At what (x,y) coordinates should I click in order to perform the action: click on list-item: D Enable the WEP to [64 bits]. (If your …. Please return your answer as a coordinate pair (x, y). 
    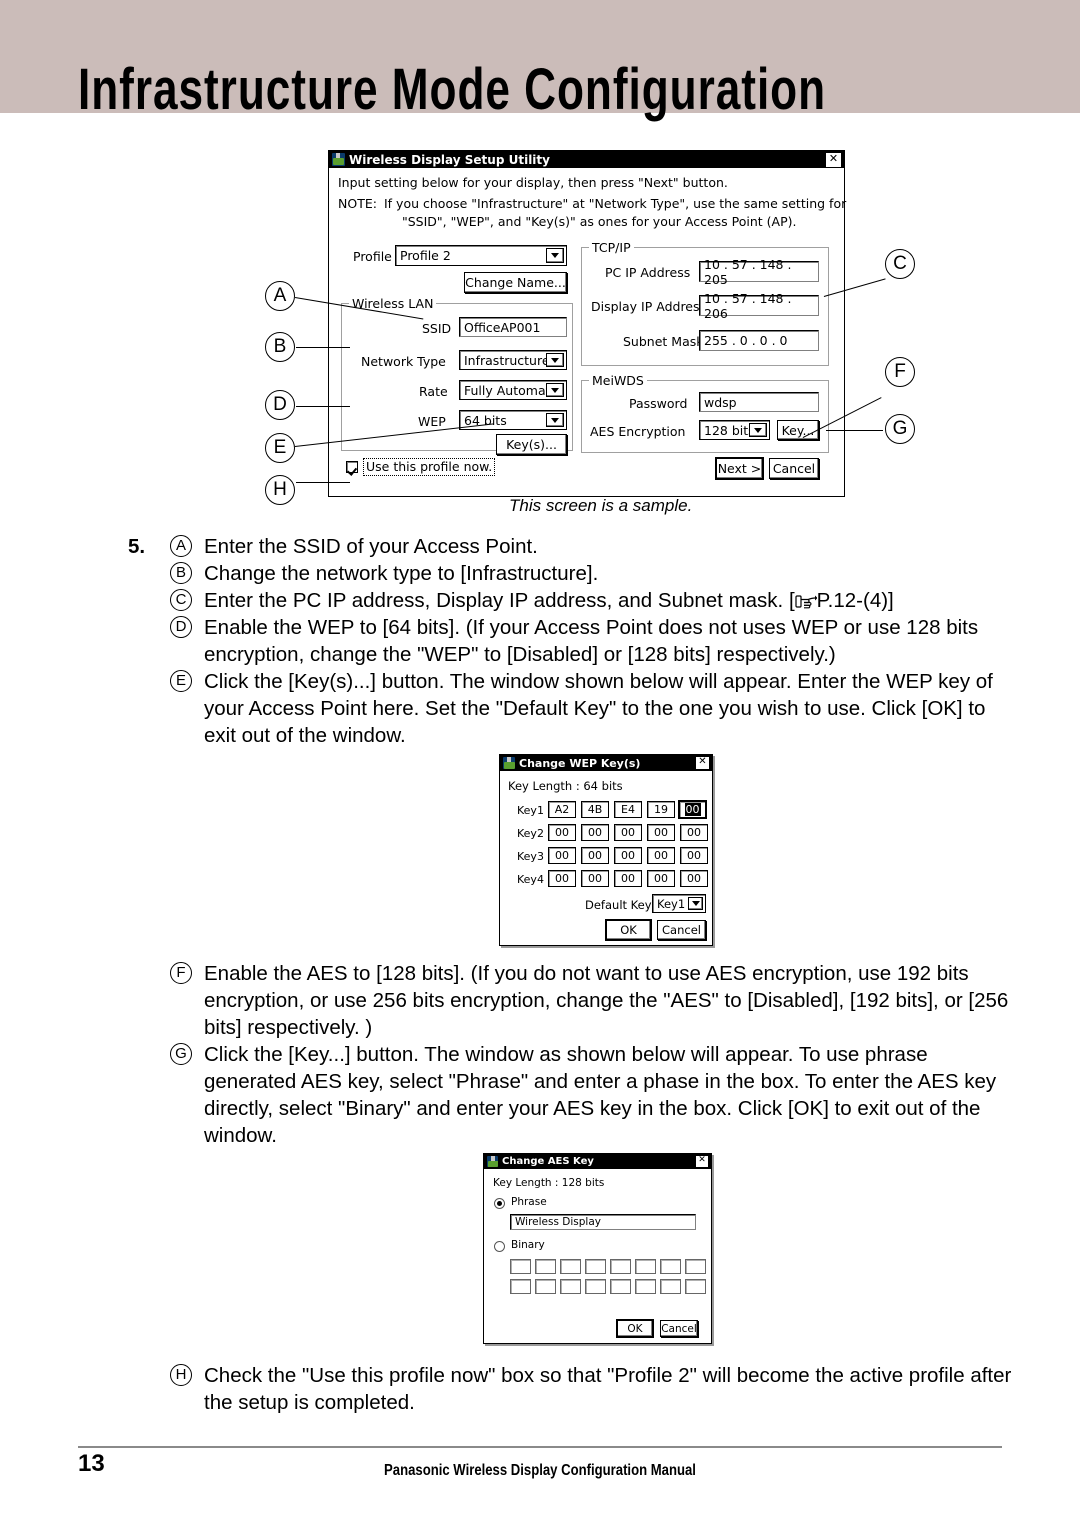
    Looking at the image, I should click on (573, 641).